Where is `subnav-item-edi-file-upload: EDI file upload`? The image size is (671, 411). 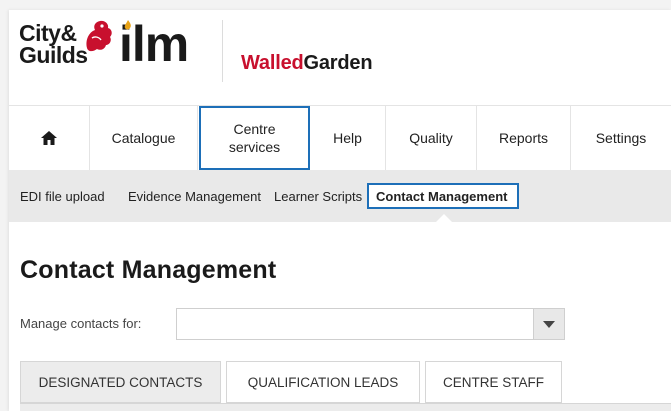
subnav-item-edi-file-upload: EDI file upload is located at coordinates (62, 196).